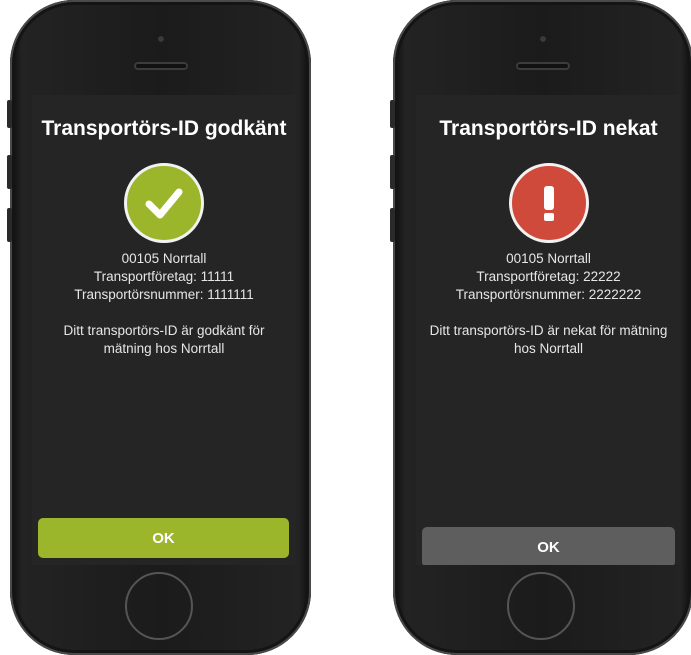 This screenshot has height=655, width=691. I want to click on transporter-number-line: Transportörsnummer: 2222222, so click(548, 294).